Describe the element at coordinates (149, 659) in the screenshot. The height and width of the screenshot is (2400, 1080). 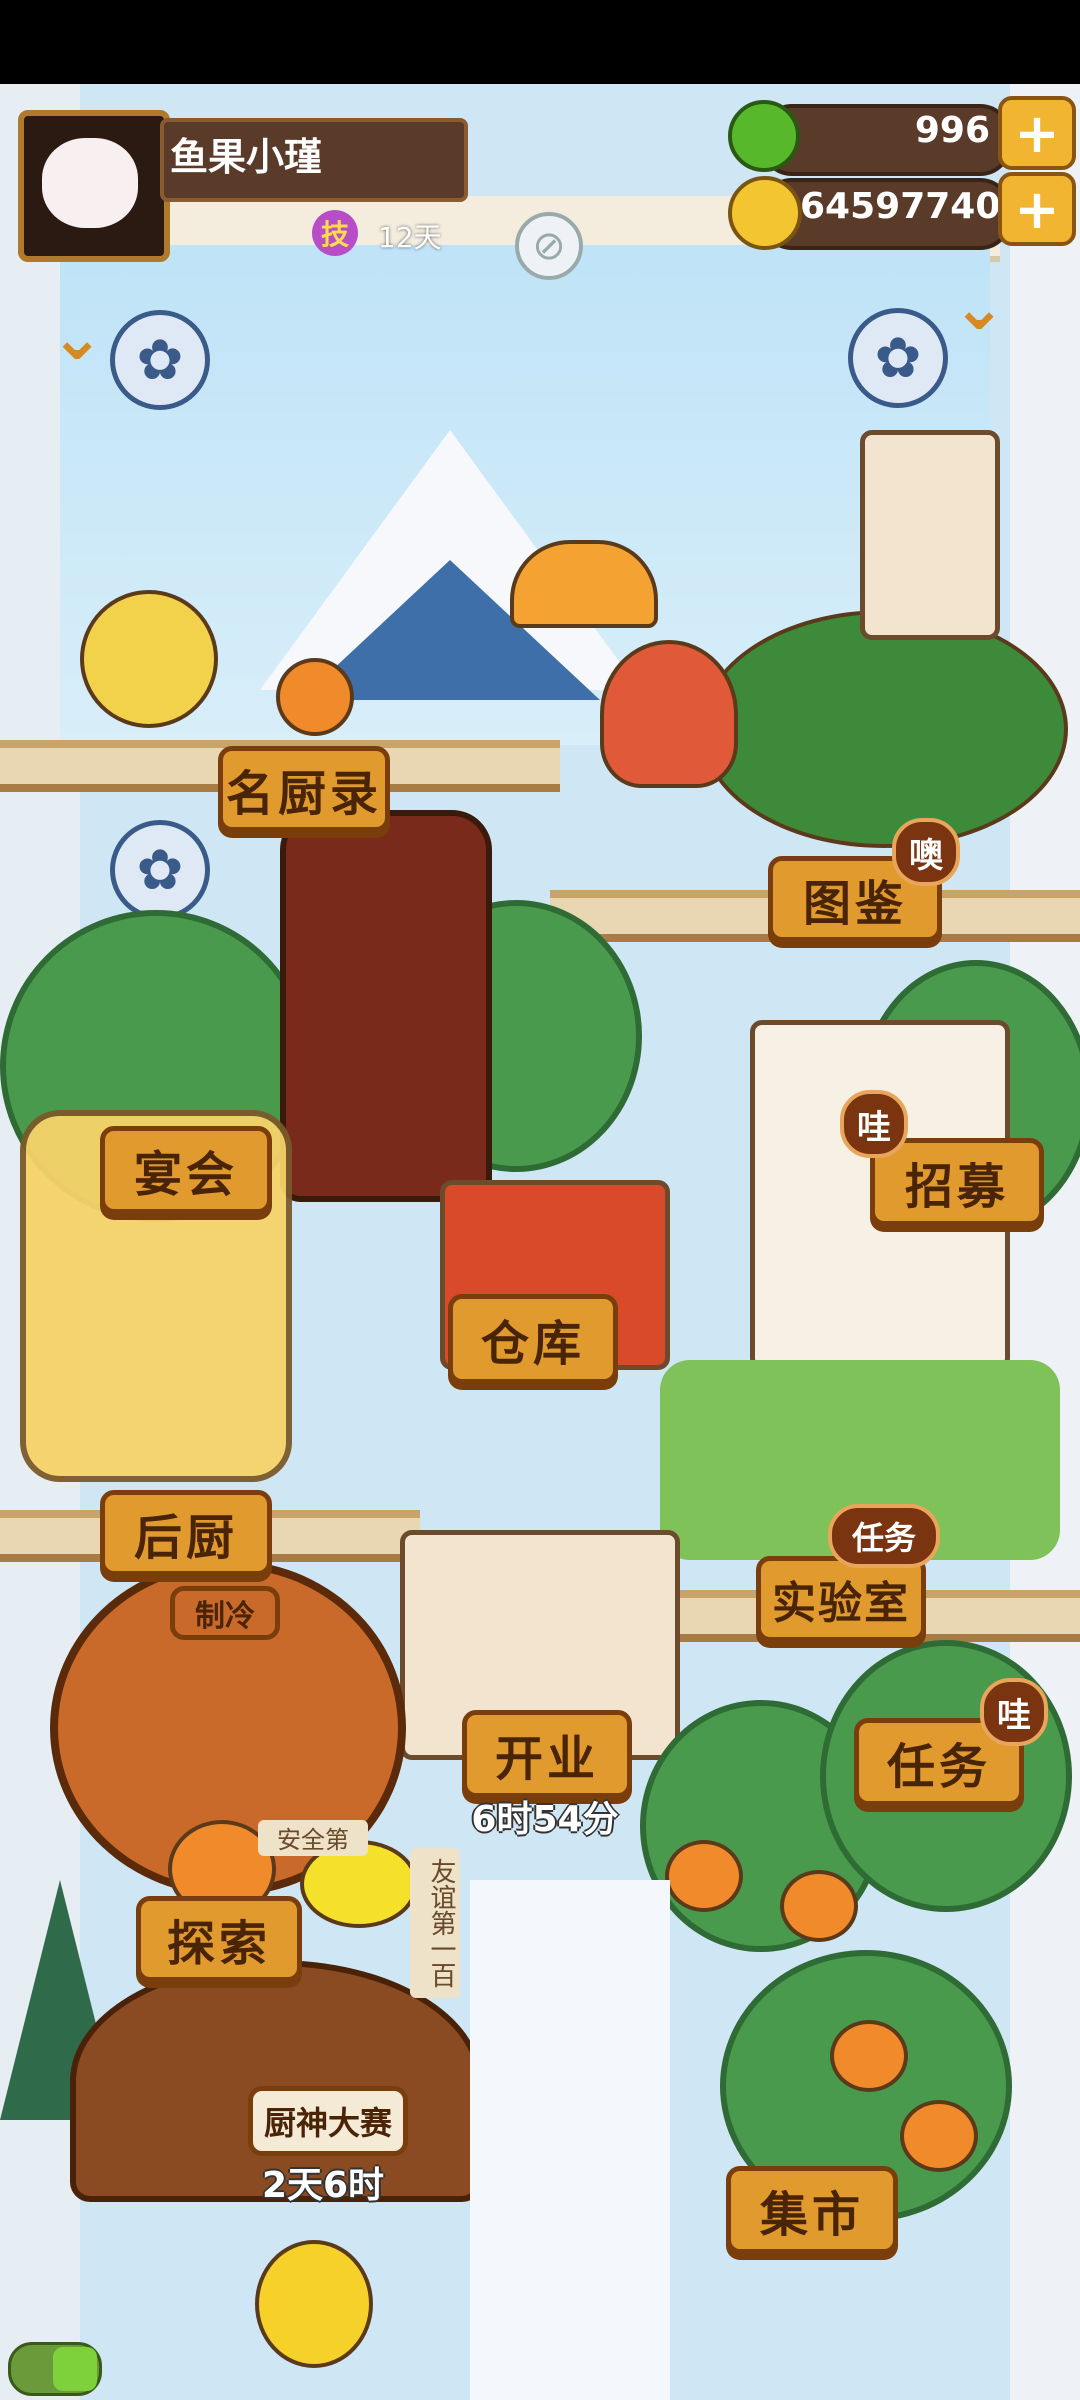
I see `pear-character` at that location.